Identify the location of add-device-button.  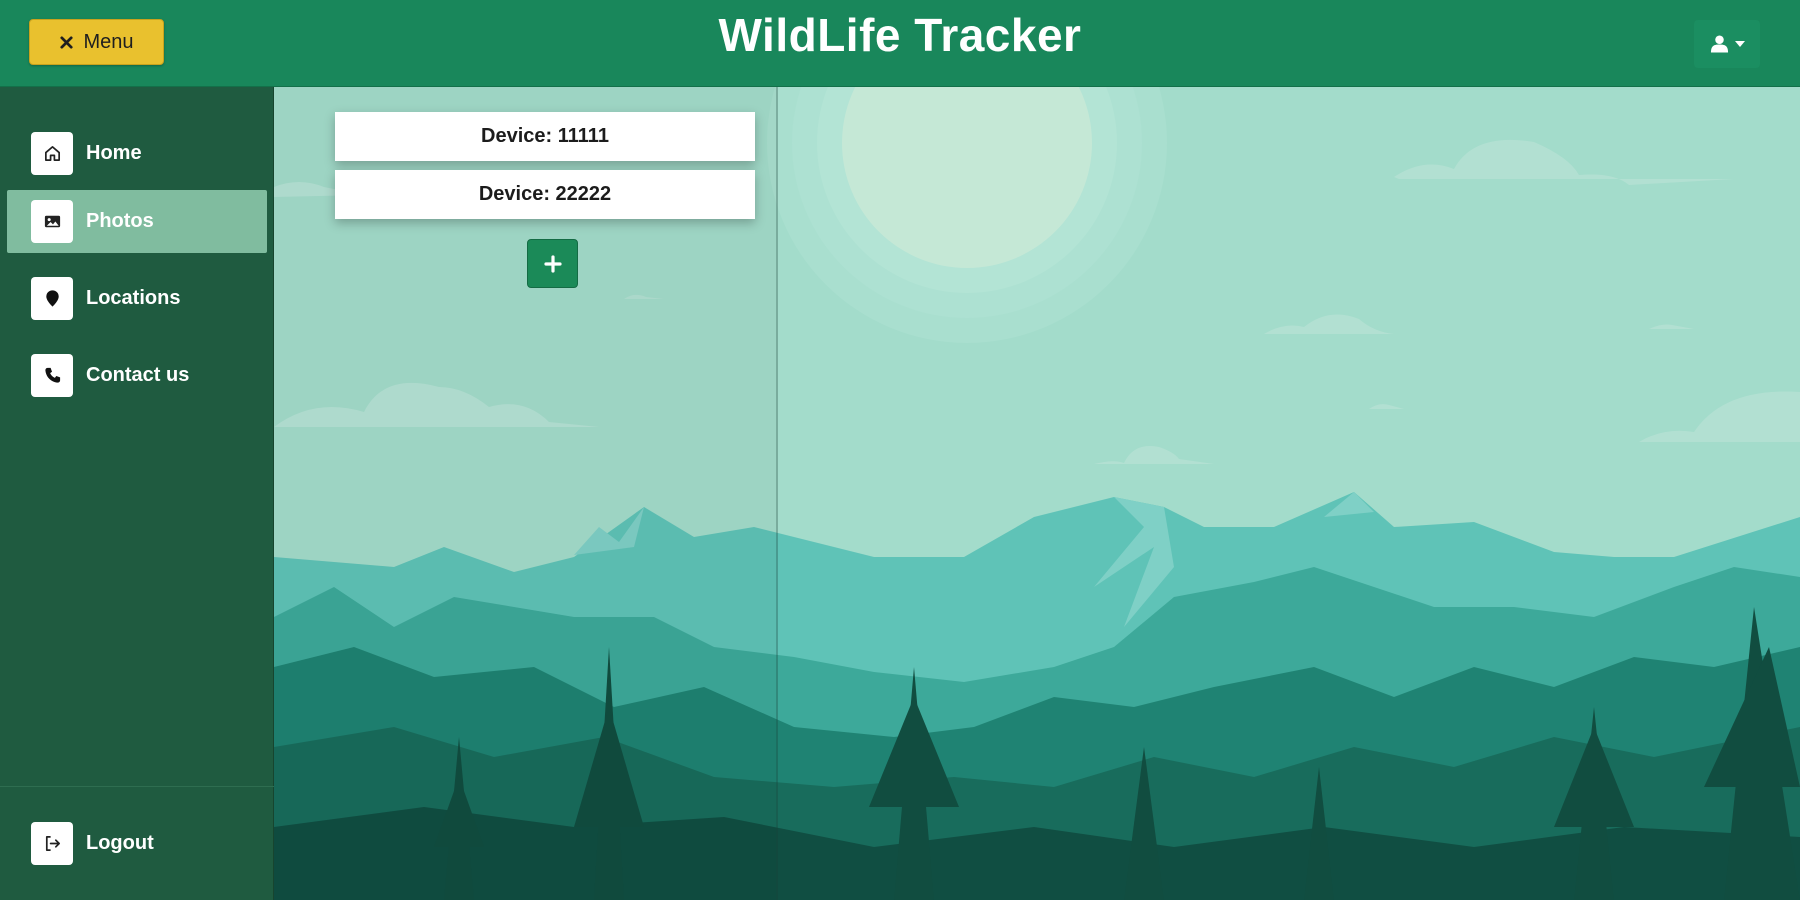
(552, 263).